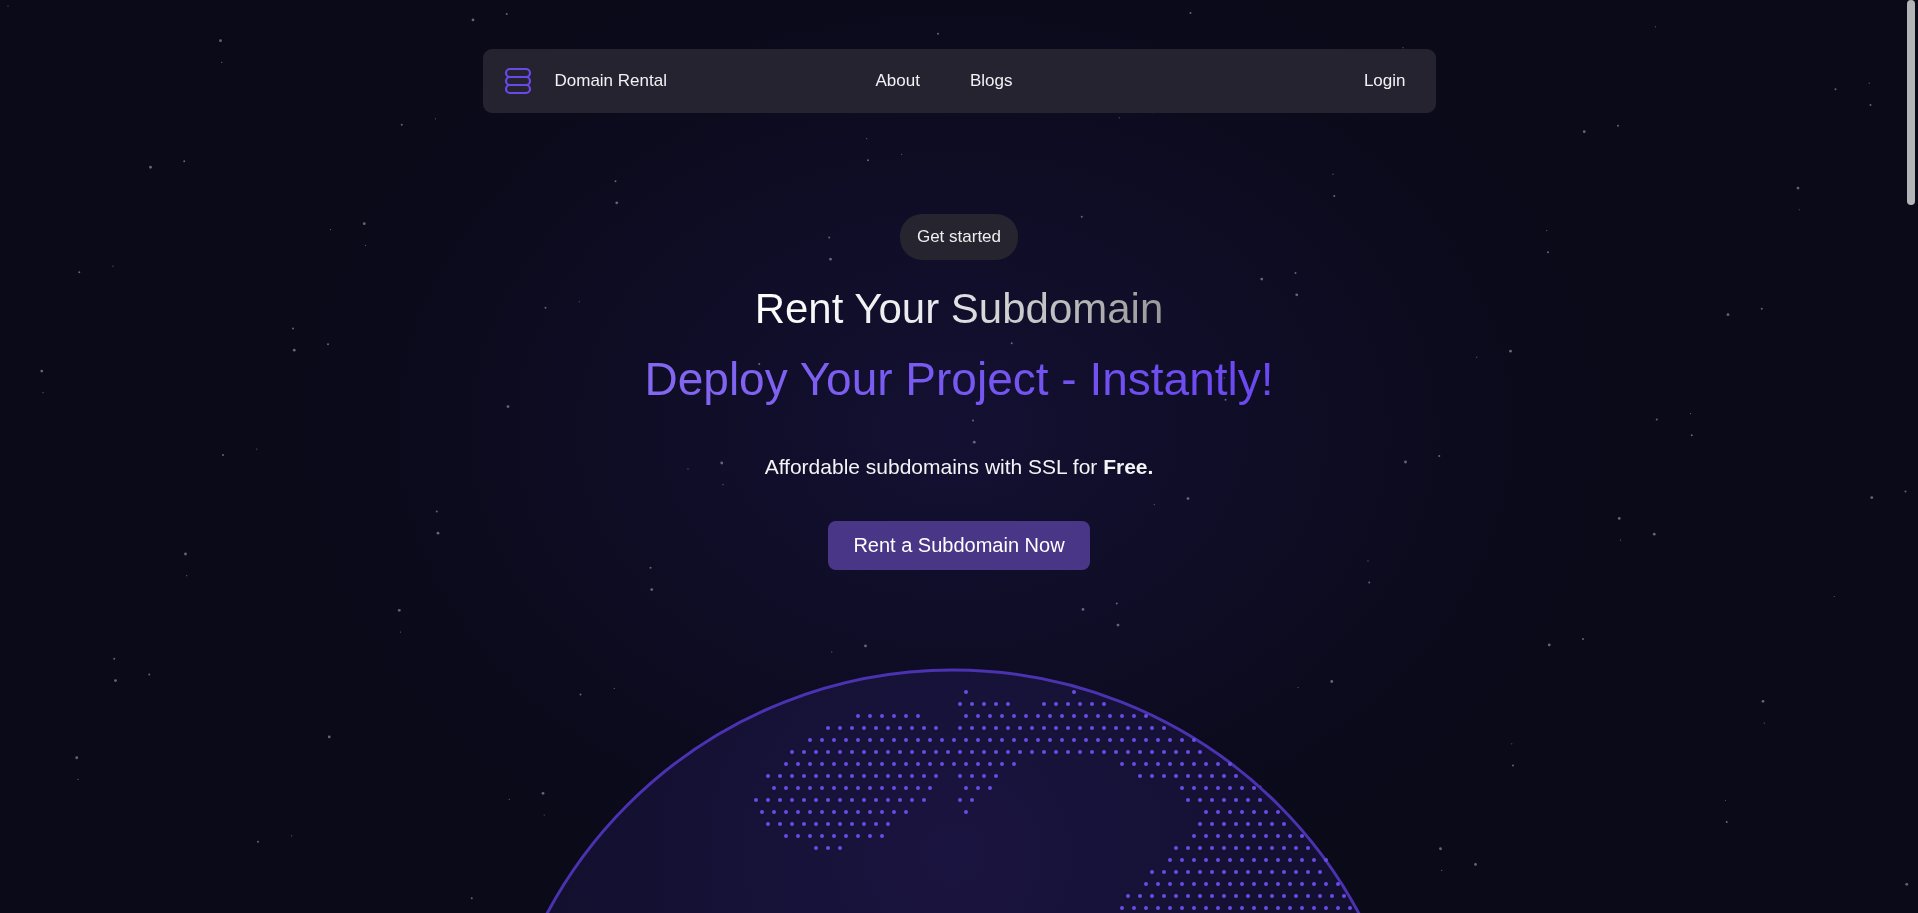  What do you see at coordinates (897, 81) in the screenshot?
I see `nav-link: About` at bounding box center [897, 81].